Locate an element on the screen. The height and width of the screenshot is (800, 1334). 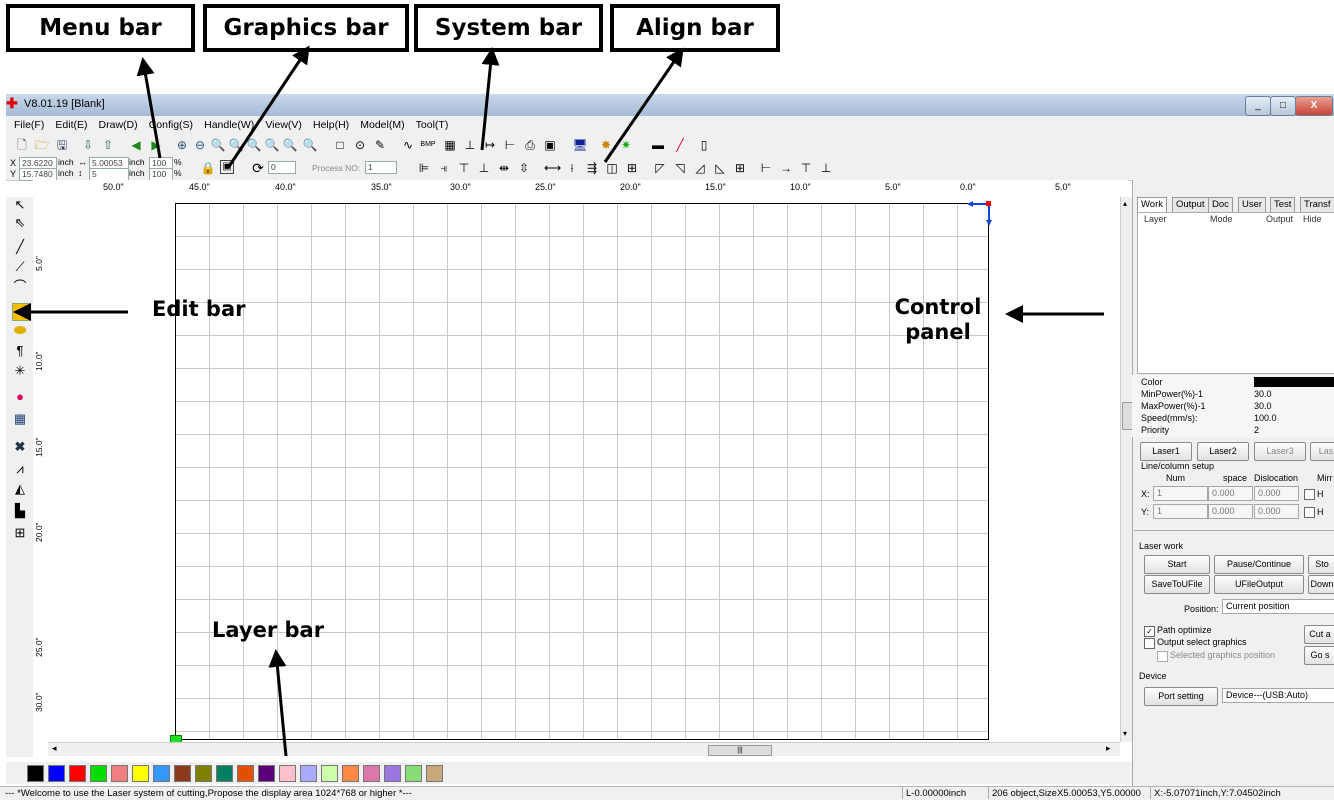
arrow-graphics-bar is located at coordinates (268, 107).